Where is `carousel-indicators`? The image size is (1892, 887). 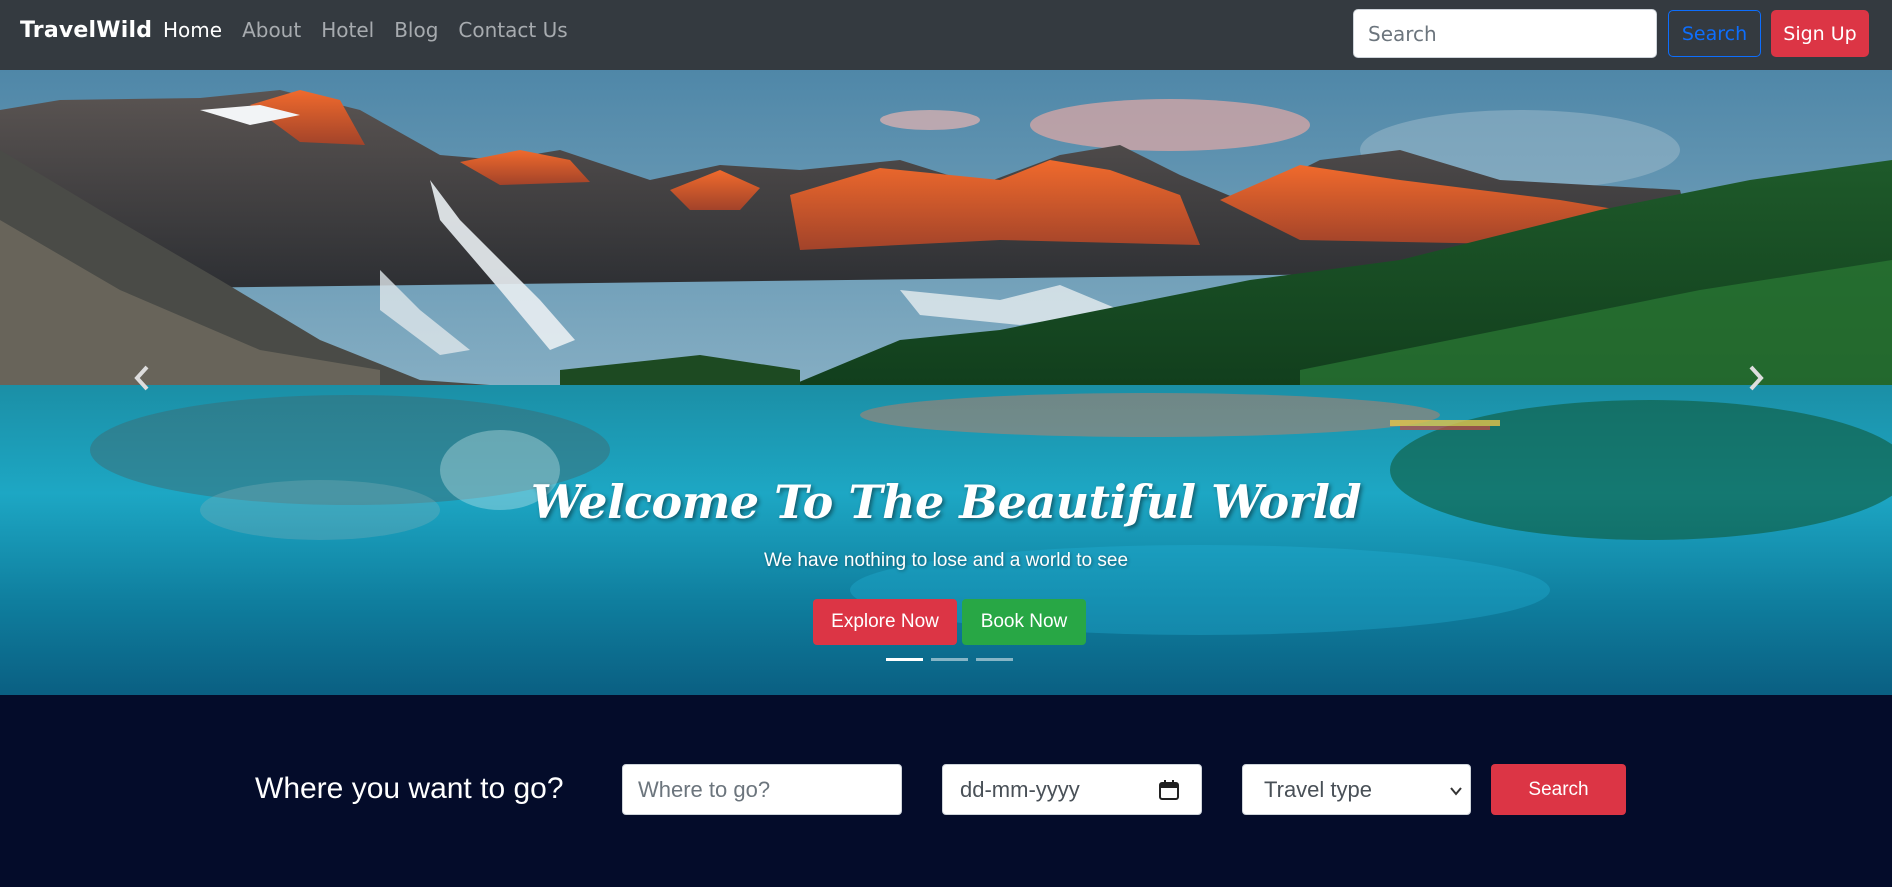
carousel-indicators is located at coordinates (949, 659).